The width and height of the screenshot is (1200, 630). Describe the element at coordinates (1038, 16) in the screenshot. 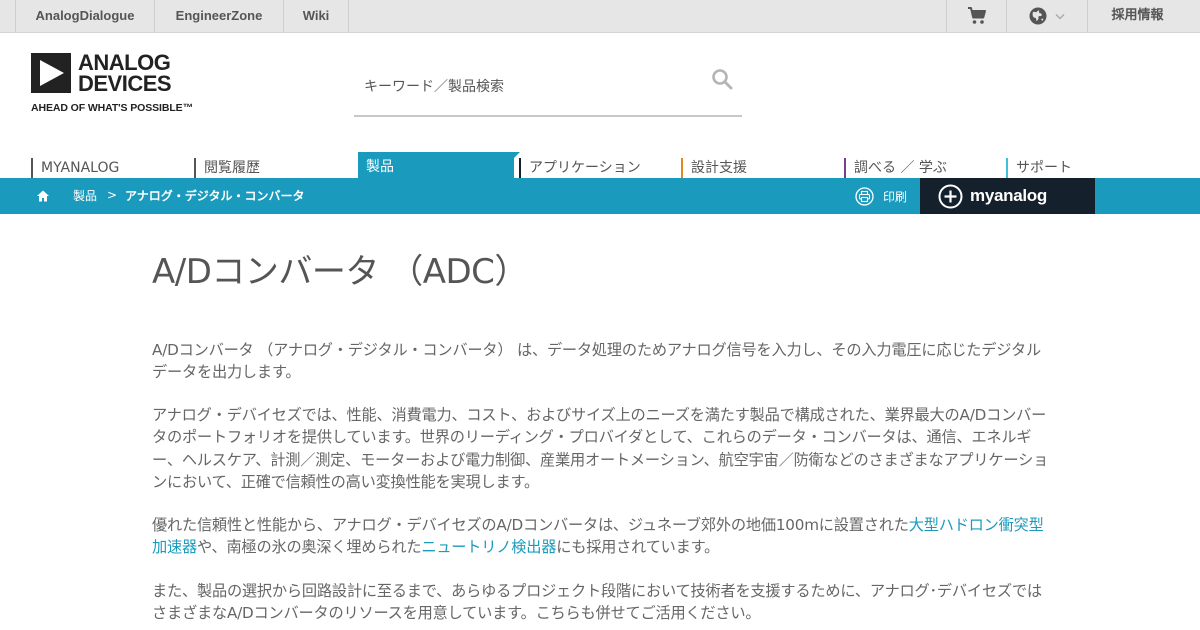

I see `globe-icon` at that location.